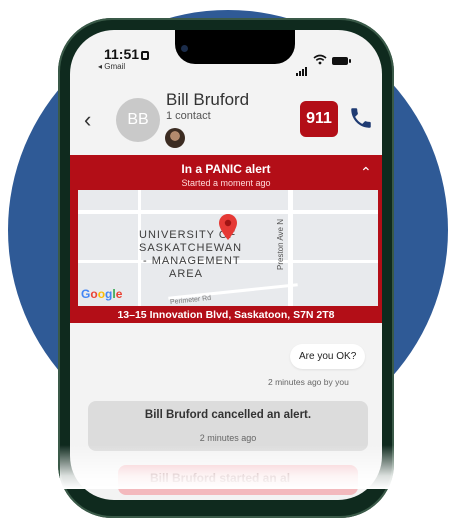 This screenshot has height=518, width=450. What do you see at coordinates (228, 227) in the screenshot?
I see `map-pin-icon` at bounding box center [228, 227].